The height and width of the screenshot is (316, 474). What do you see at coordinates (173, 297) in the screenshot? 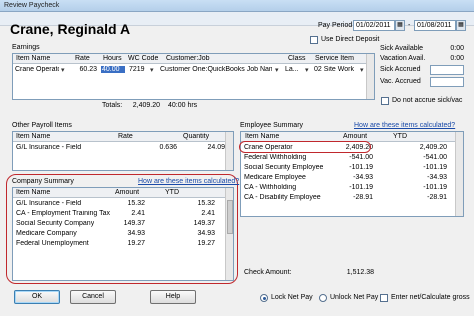
I see `help-button: Help` at bounding box center [173, 297].